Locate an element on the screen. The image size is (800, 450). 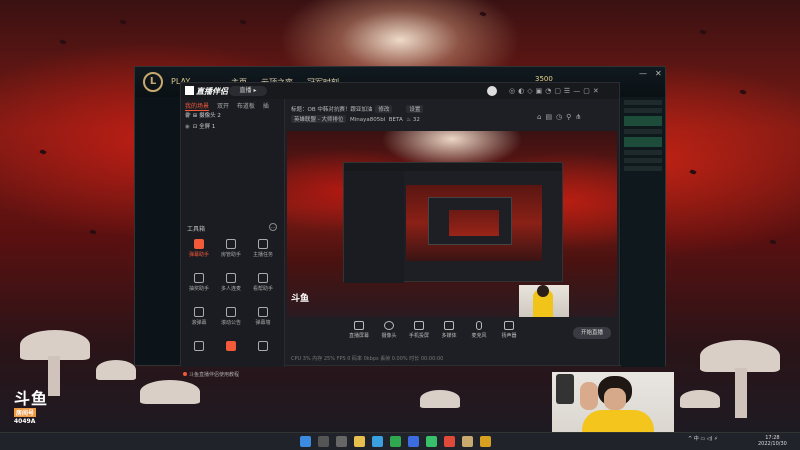
tutorial-link: 斗鱼直播伴侣使用教程 is located at coordinates (211, 374).